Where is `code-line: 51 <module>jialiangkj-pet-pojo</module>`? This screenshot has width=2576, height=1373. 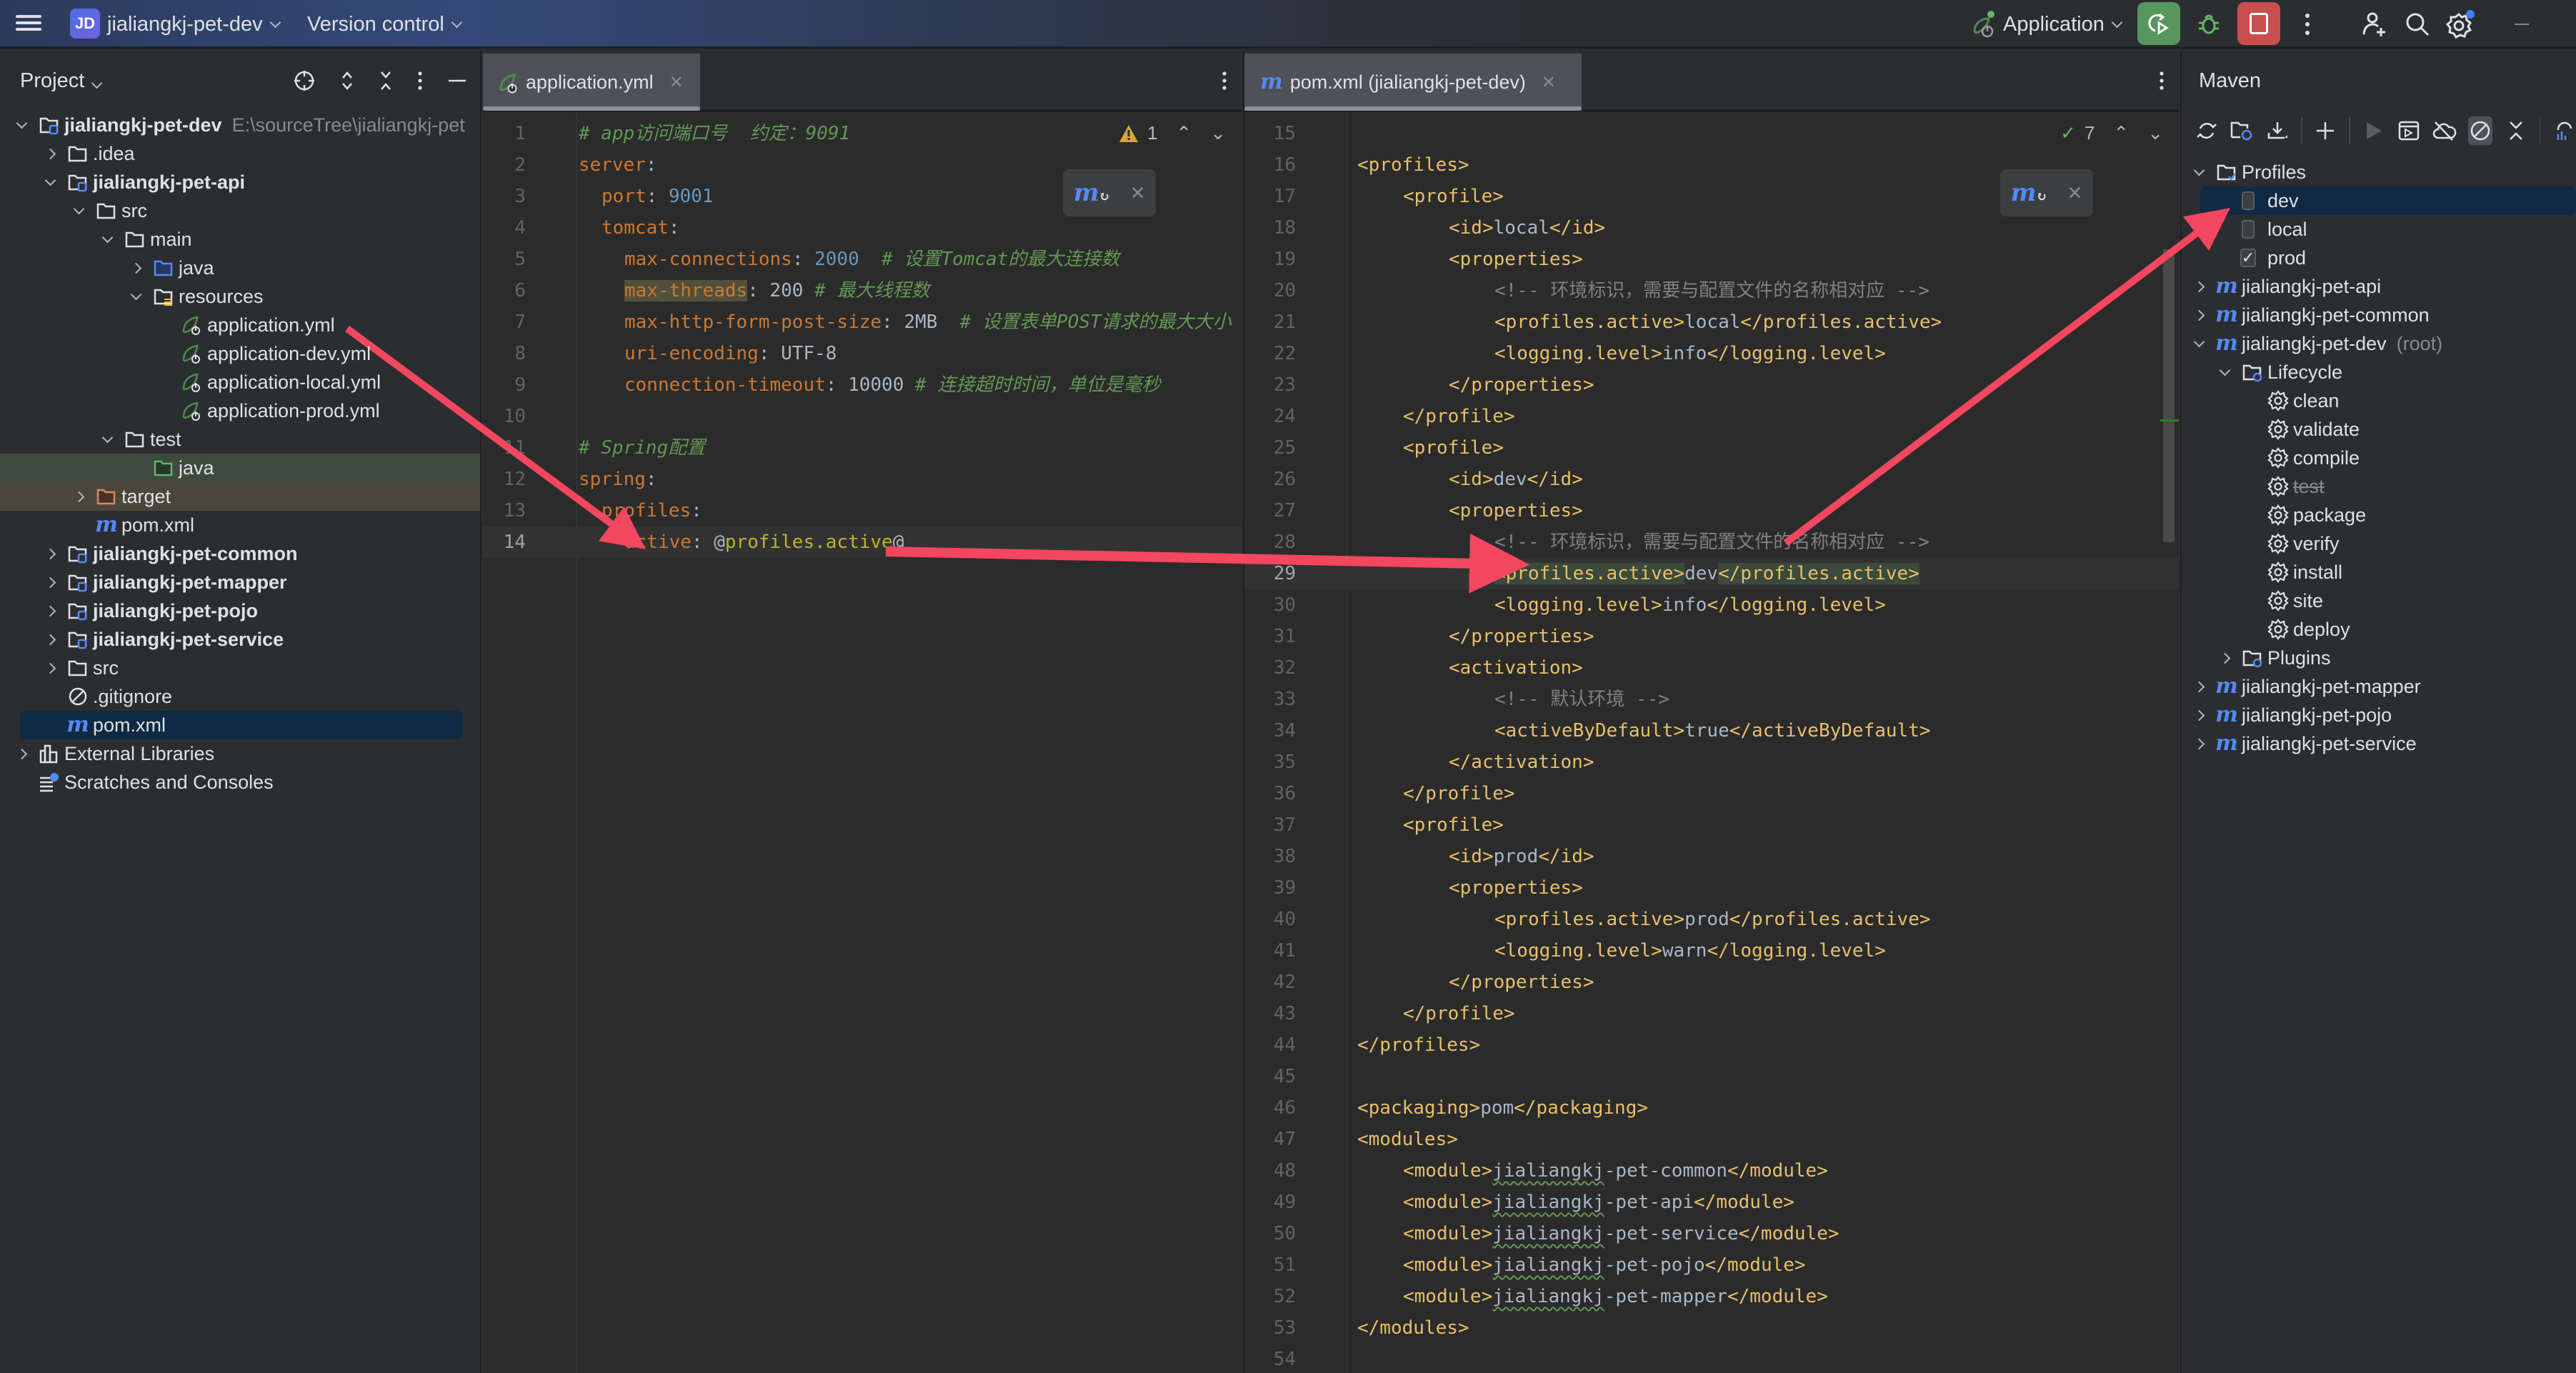 code-line: 51 <module>jialiangkj-pet-pojo</module> is located at coordinates (1712, 1265).